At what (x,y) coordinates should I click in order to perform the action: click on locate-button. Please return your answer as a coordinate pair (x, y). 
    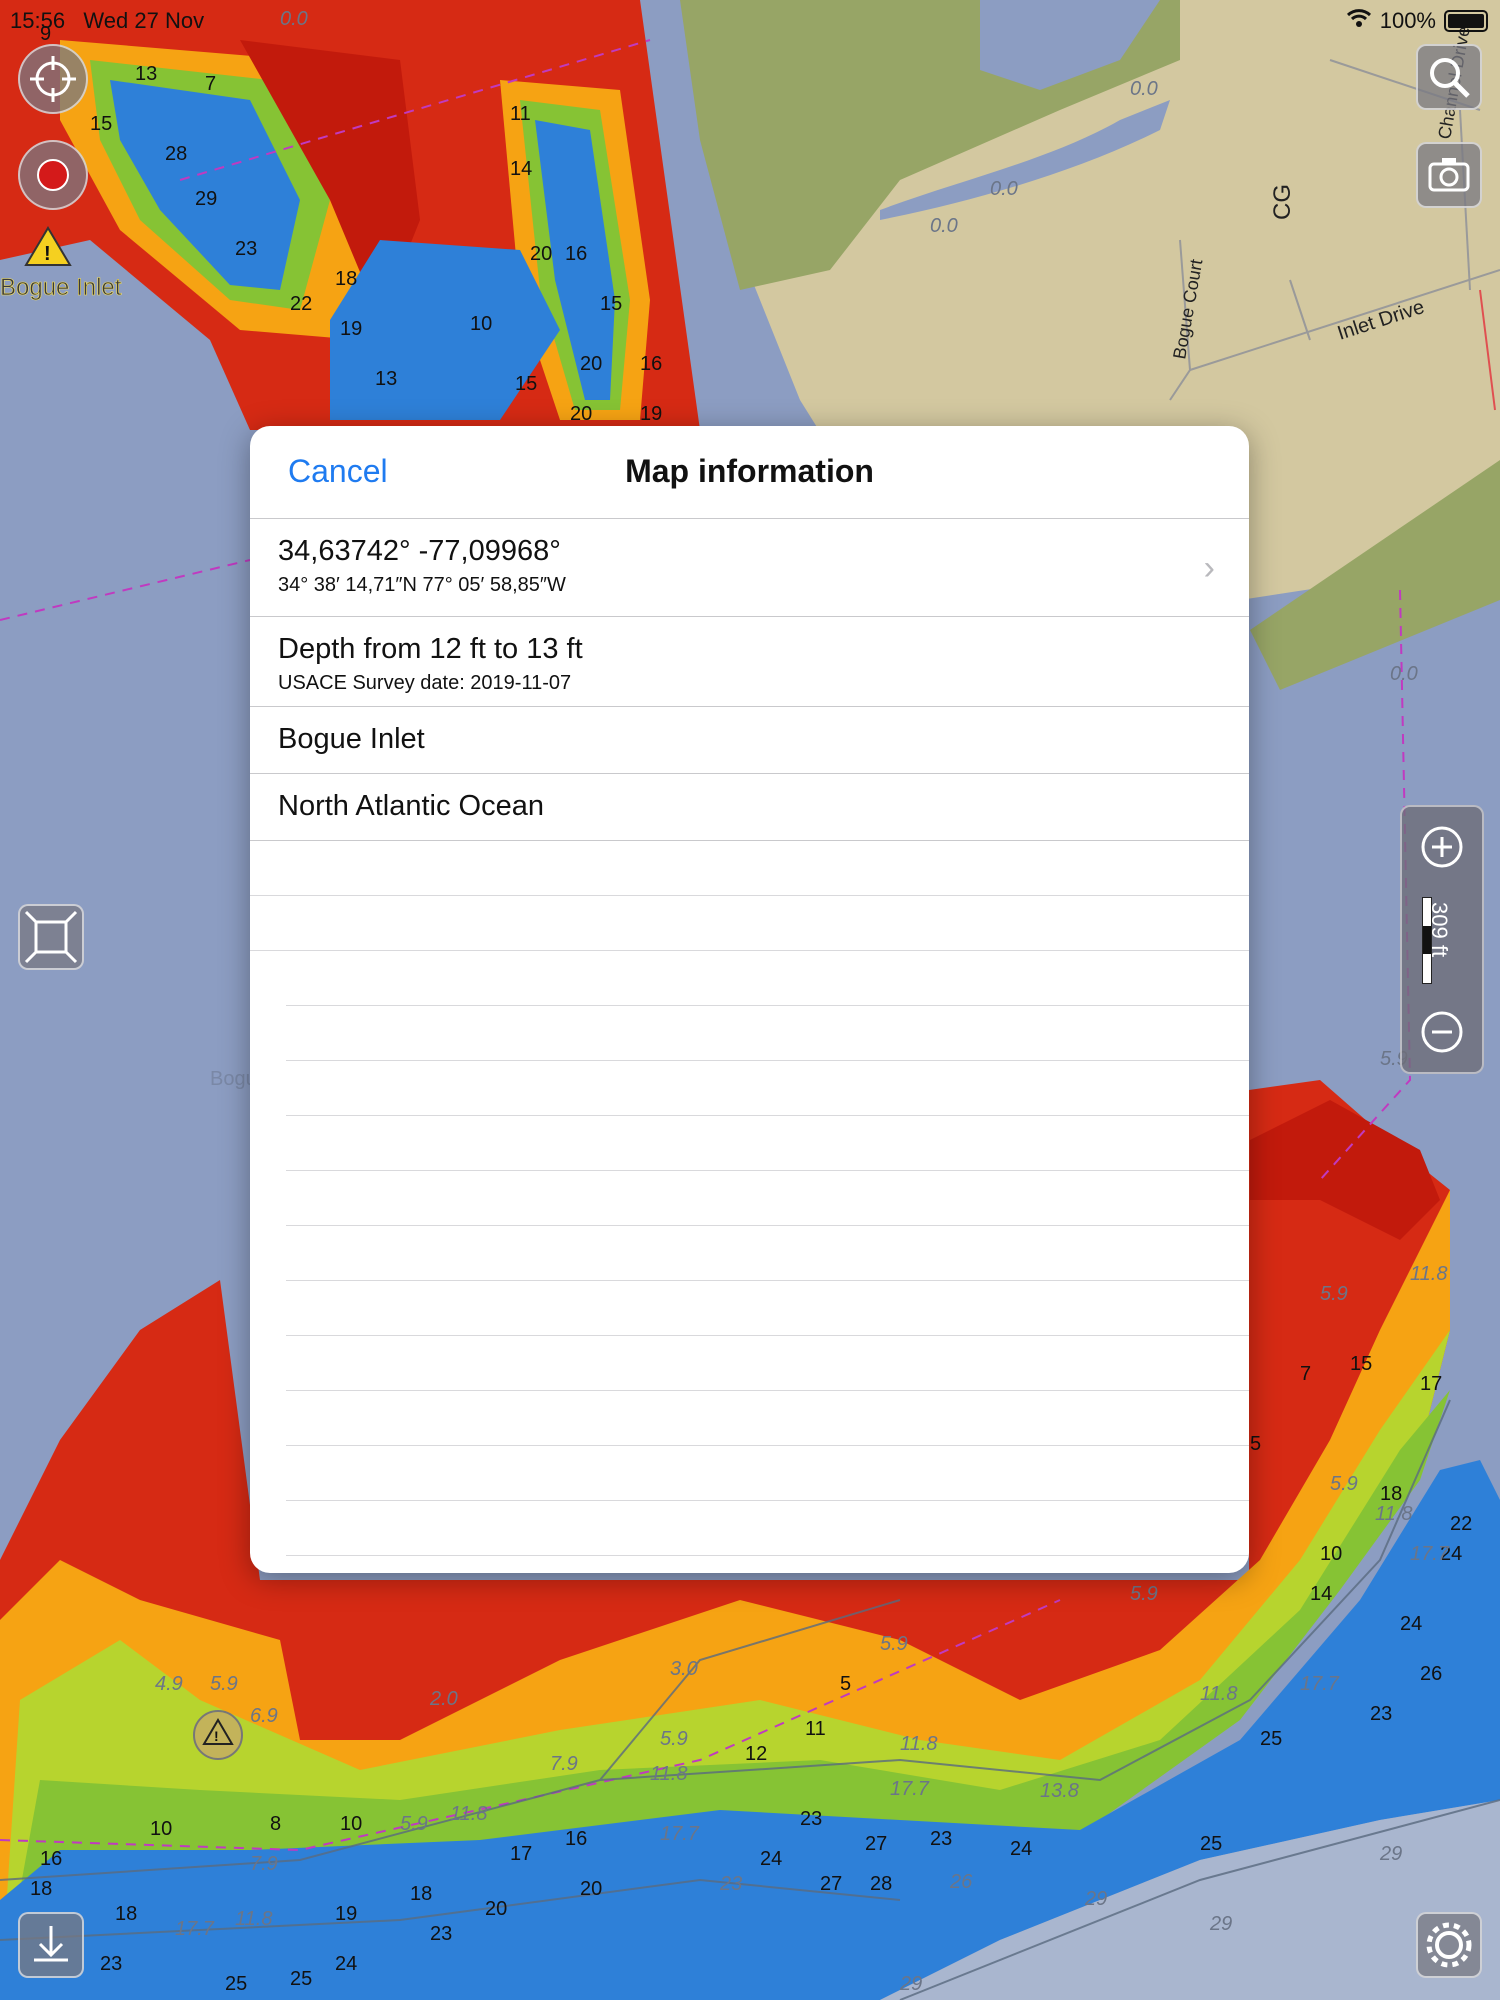
    Looking at the image, I should click on (53, 79).